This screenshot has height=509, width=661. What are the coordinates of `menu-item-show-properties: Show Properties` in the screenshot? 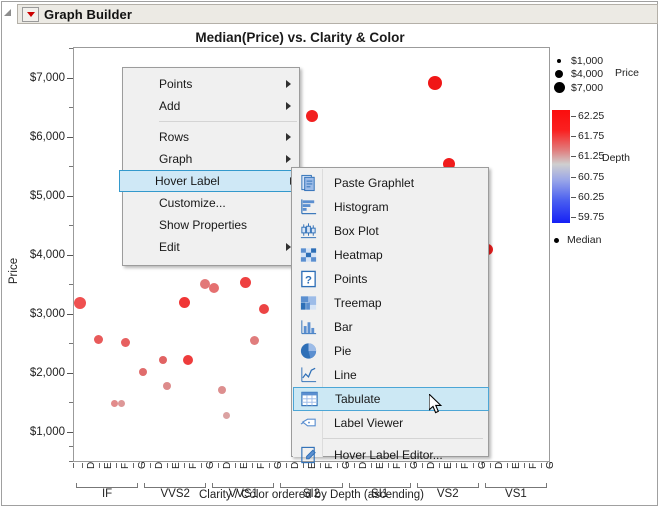 It's located at (212, 225).